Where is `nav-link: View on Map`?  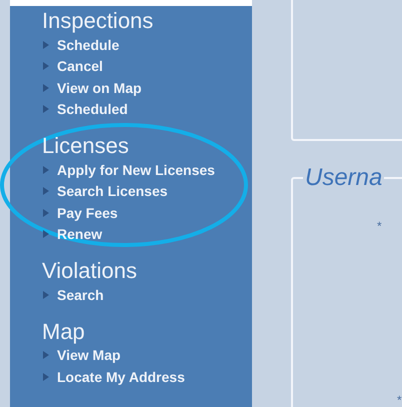 nav-link: View on Map is located at coordinates (99, 88).